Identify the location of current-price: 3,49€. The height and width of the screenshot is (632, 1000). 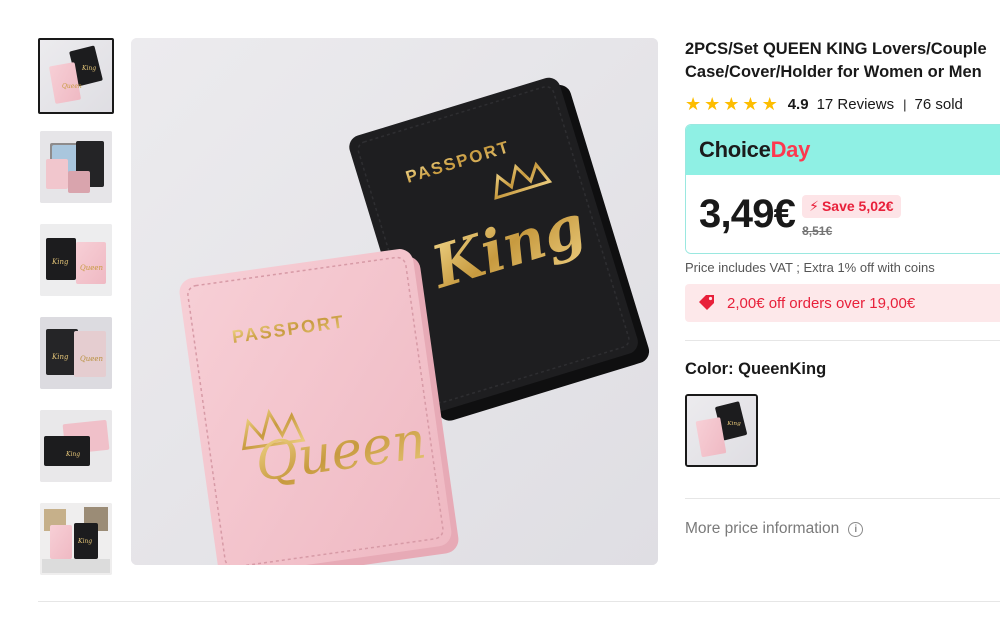
(747, 213).